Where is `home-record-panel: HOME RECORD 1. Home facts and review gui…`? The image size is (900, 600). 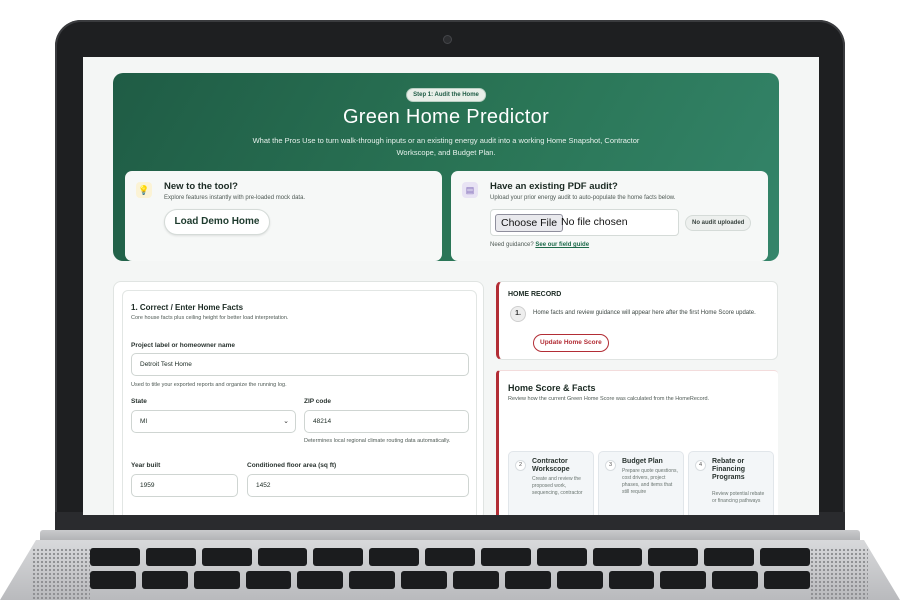
home-record-panel: HOME RECORD 1. Home facts and review gui… is located at coordinates (637, 320).